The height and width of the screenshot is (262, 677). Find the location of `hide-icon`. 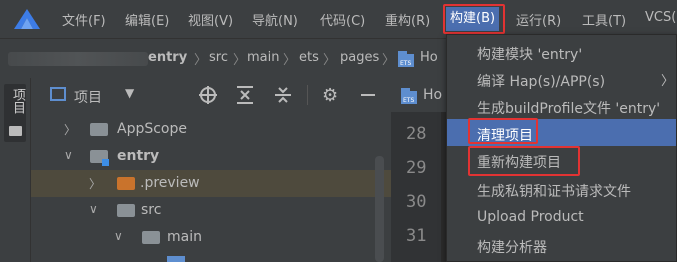

hide-icon is located at coordinates (368, 95).